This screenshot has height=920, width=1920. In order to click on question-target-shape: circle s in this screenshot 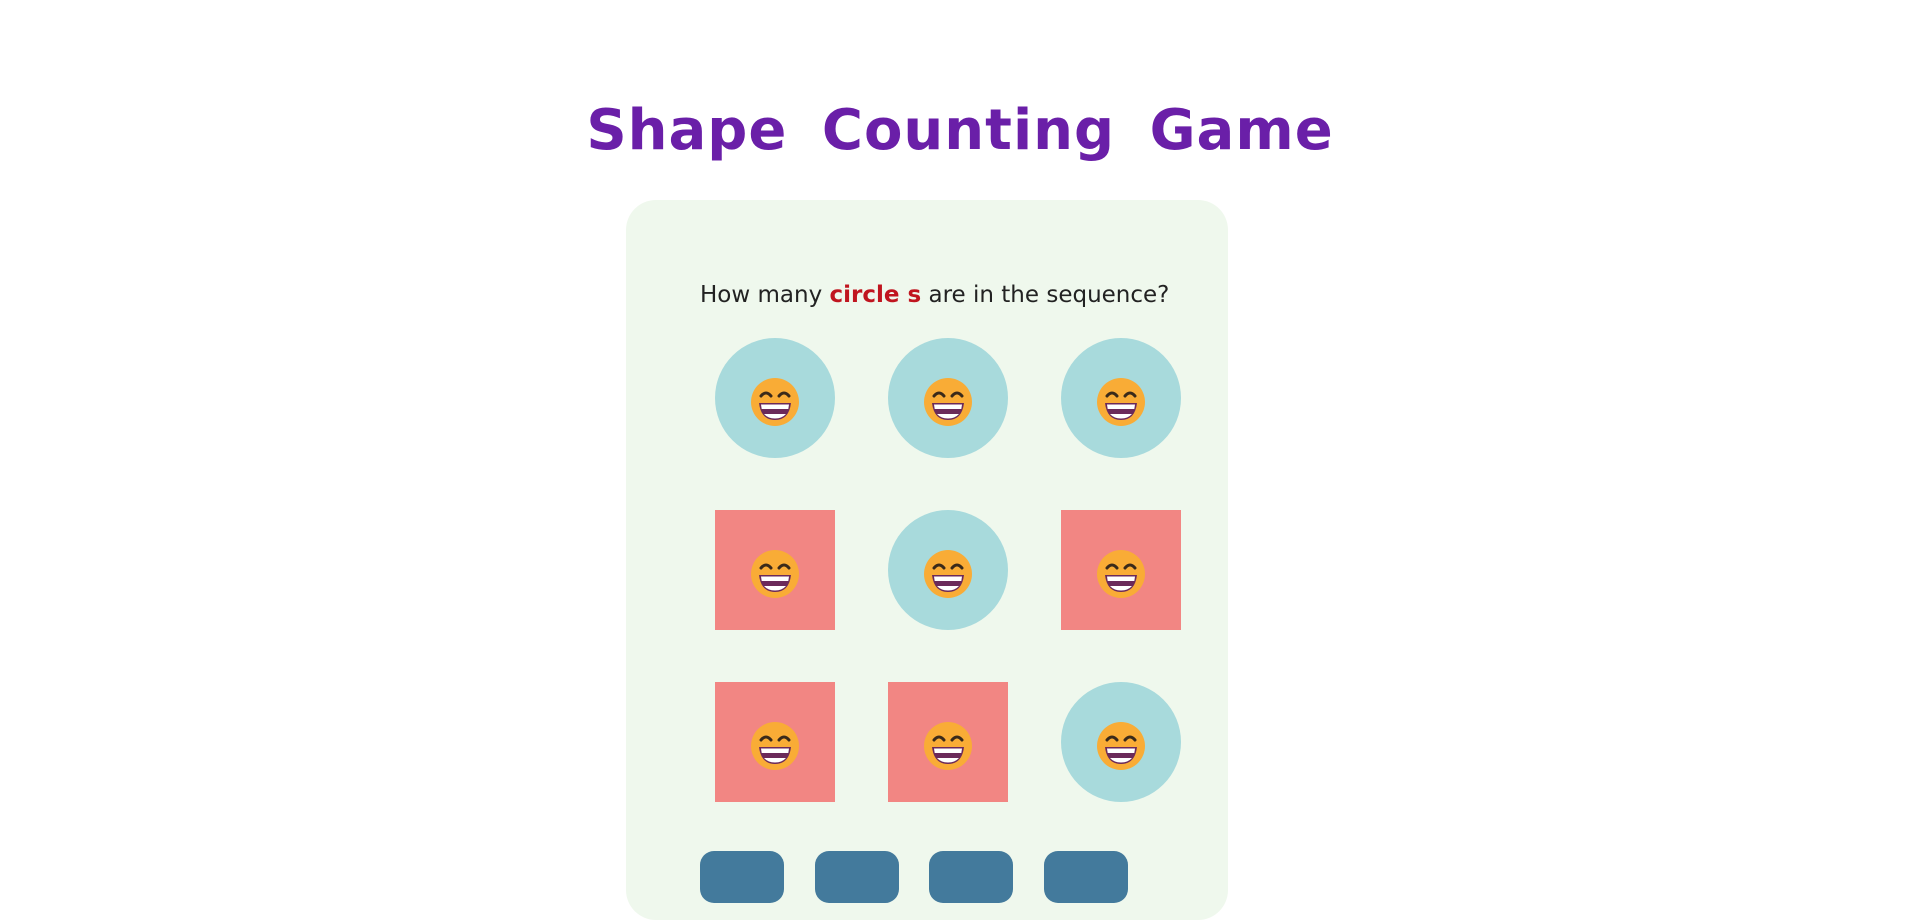, I will do `click(875, 295)`.